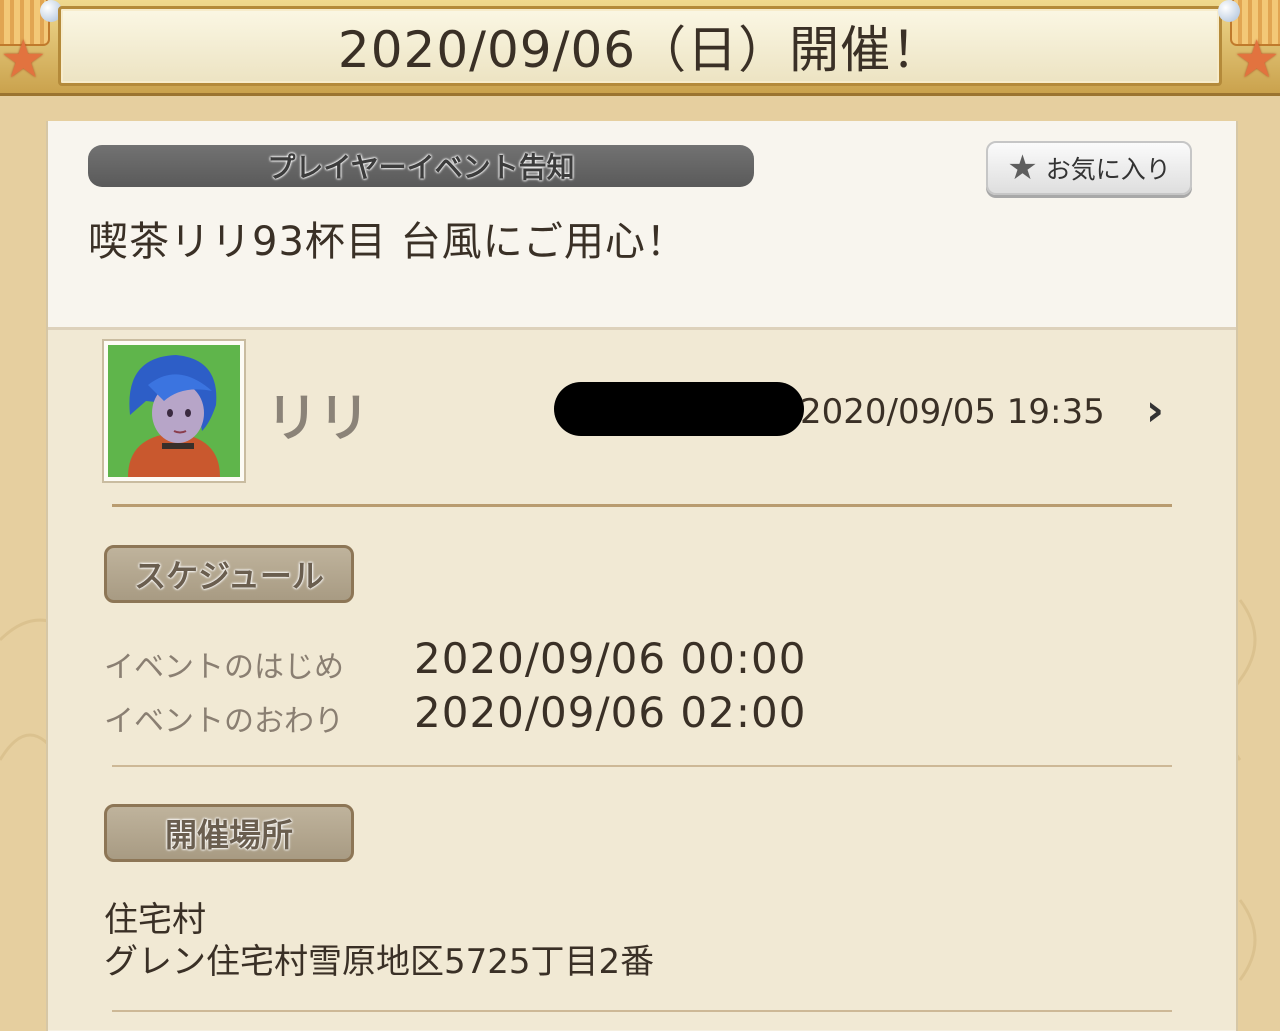 The width and height of the screenshot is (1280, 1031). Describe the element at coordinates (952, 412) in the screenshot. I see `post-timestamp: 2020/09/05 19:35` at that location.